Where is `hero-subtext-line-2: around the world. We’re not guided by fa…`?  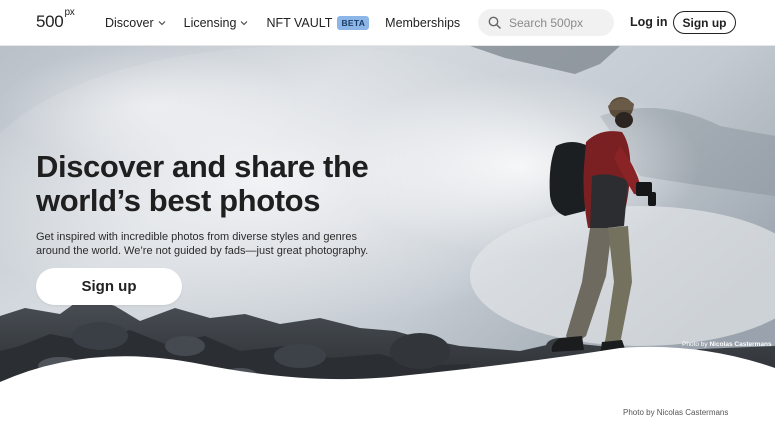 hero-subtext-line-2: around the world. We’re not guided by fa… is located at coordinates (202, 251).